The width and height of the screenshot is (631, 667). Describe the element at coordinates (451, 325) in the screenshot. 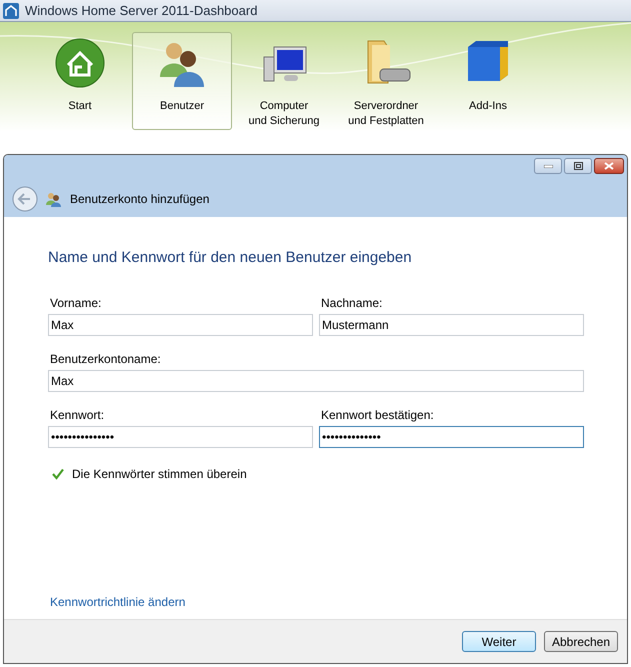

I see `text-field: Mustermann` at that location.